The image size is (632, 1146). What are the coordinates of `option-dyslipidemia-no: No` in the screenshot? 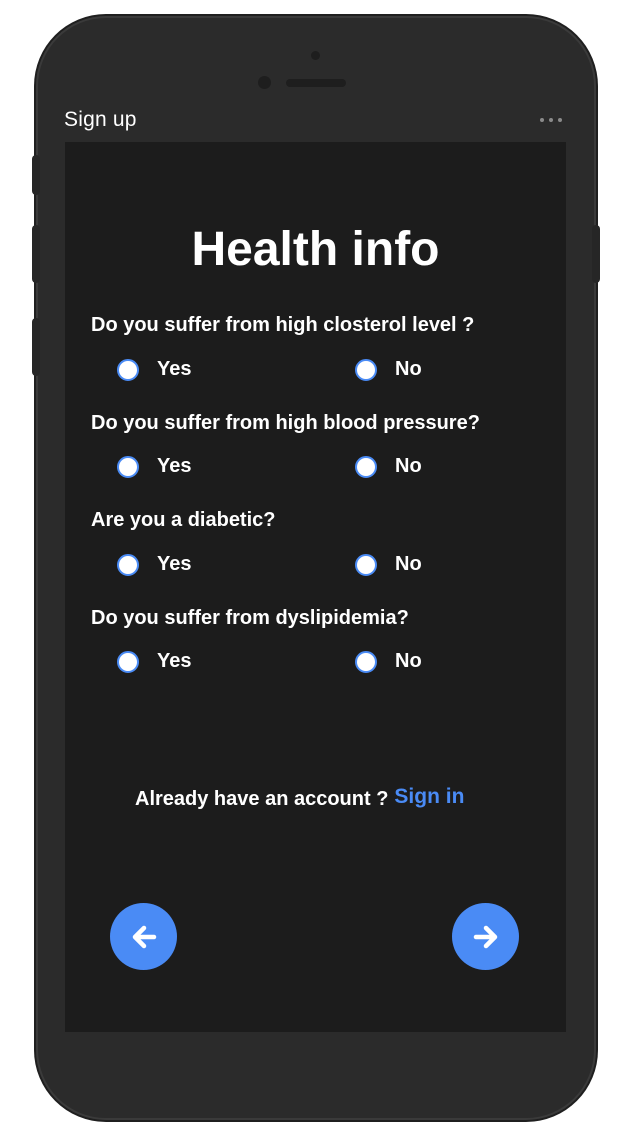 It's located at (388, 661).